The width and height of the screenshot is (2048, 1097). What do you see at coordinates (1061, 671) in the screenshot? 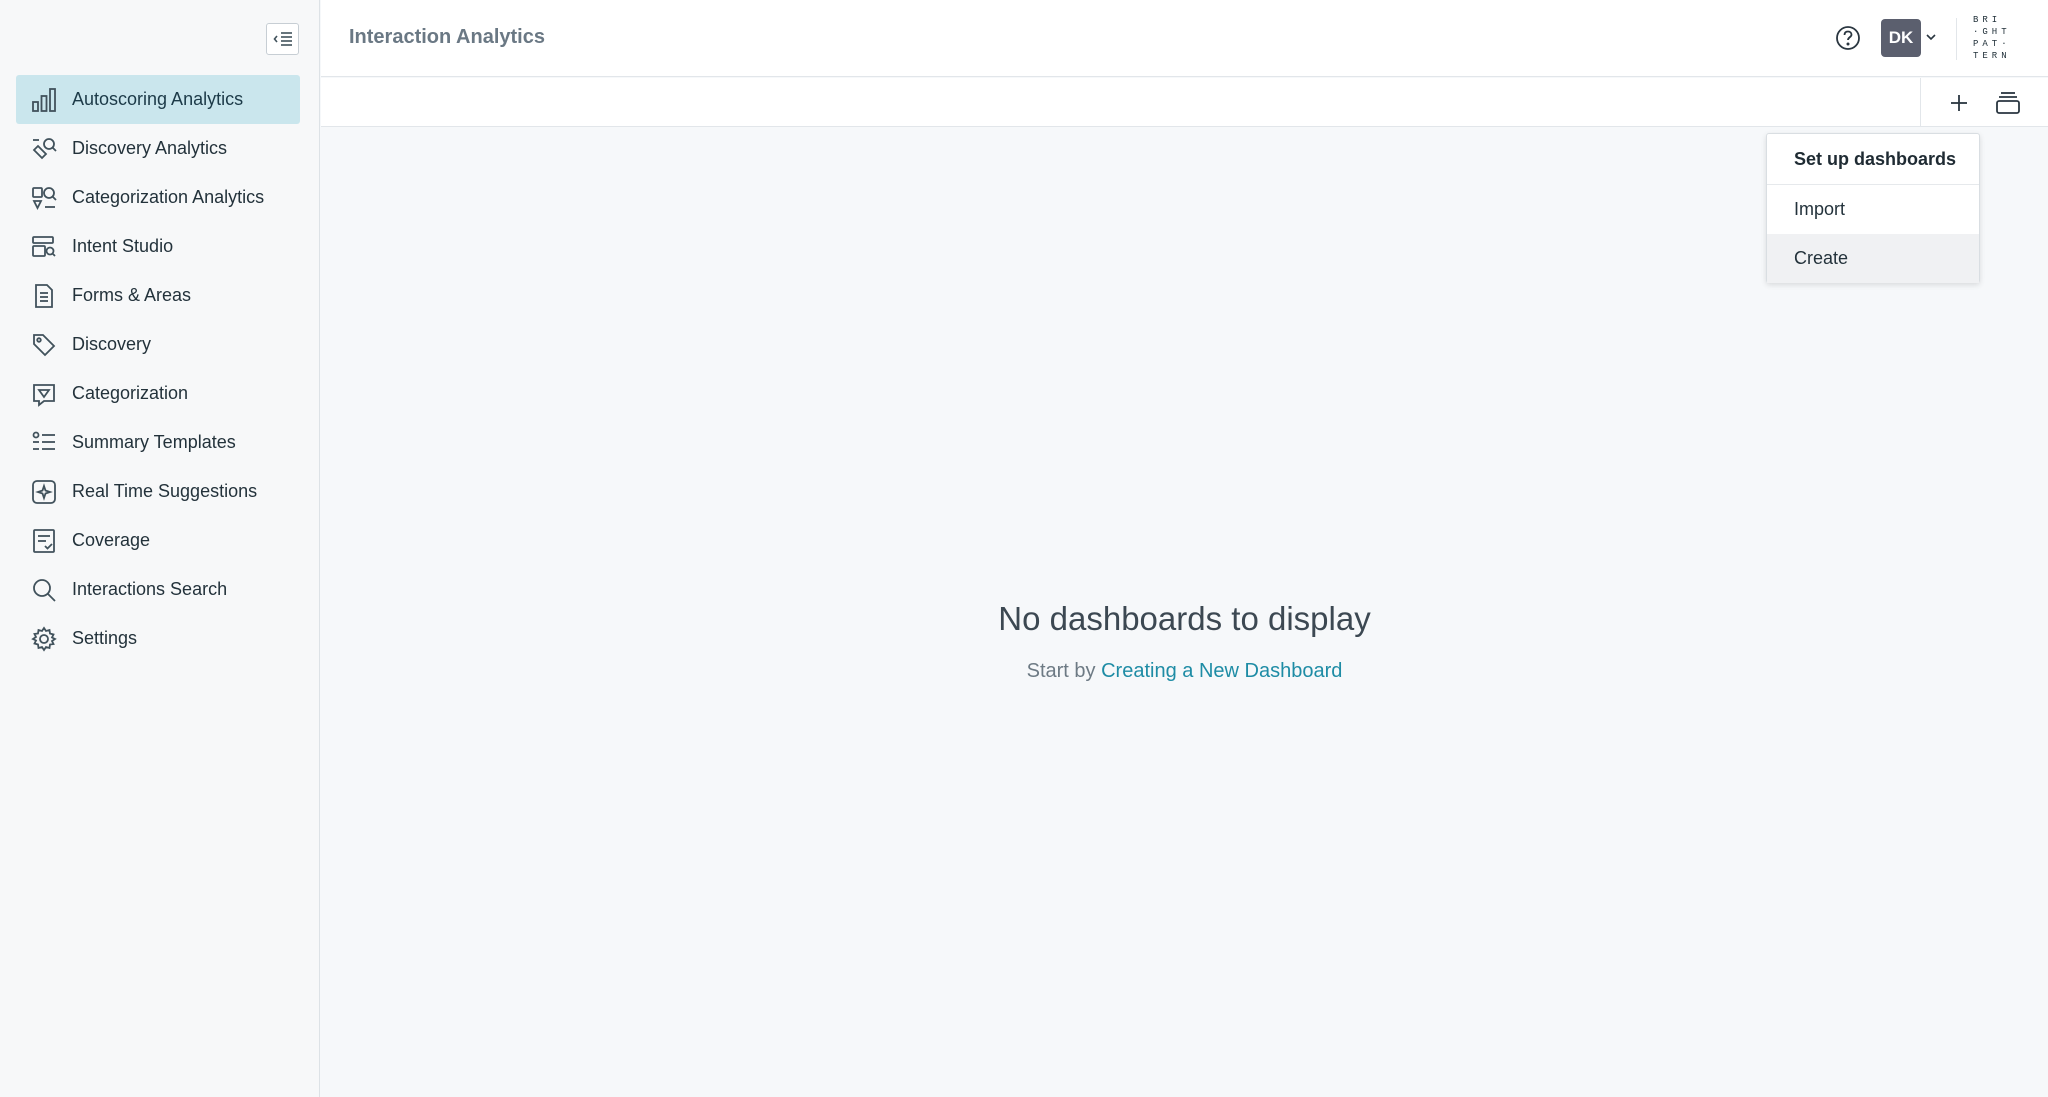
I see `empty-state-prefix: Start by` at bounding box center [1061, 671].